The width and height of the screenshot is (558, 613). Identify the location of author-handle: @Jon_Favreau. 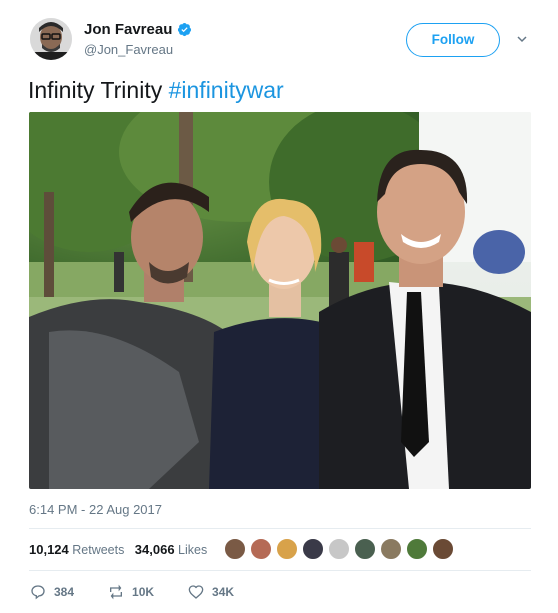
(128, 49).